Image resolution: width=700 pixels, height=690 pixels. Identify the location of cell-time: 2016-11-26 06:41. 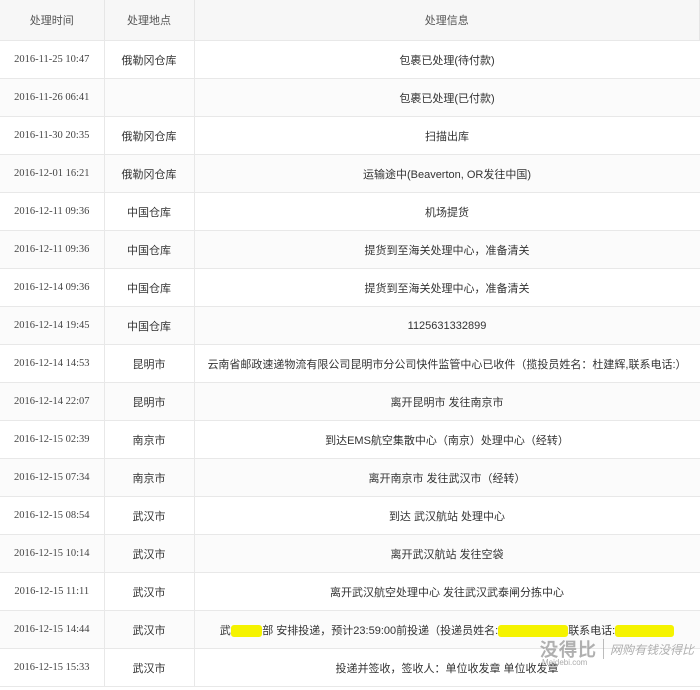
(52, 97).